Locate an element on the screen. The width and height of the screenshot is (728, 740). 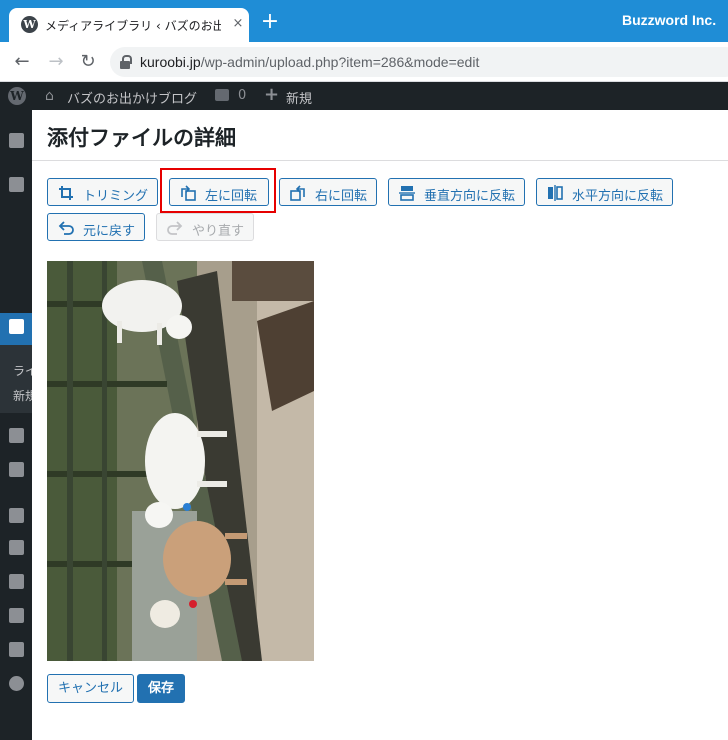
tab-title: メディアライブラリ ‹ バズのお出かけブログ is located at coordinates (133, 26).